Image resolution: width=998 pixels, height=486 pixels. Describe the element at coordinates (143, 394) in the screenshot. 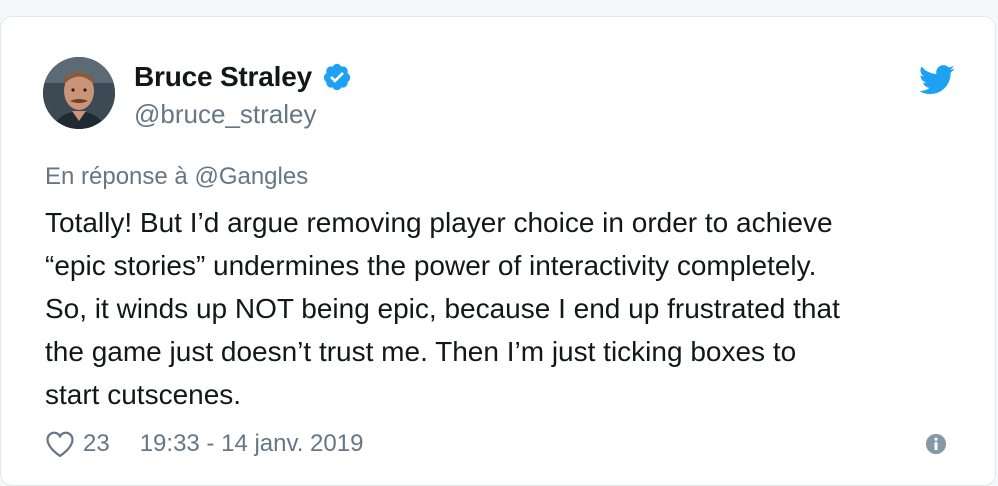

I see `tweet-text-line: start cutscenes.` at that location.